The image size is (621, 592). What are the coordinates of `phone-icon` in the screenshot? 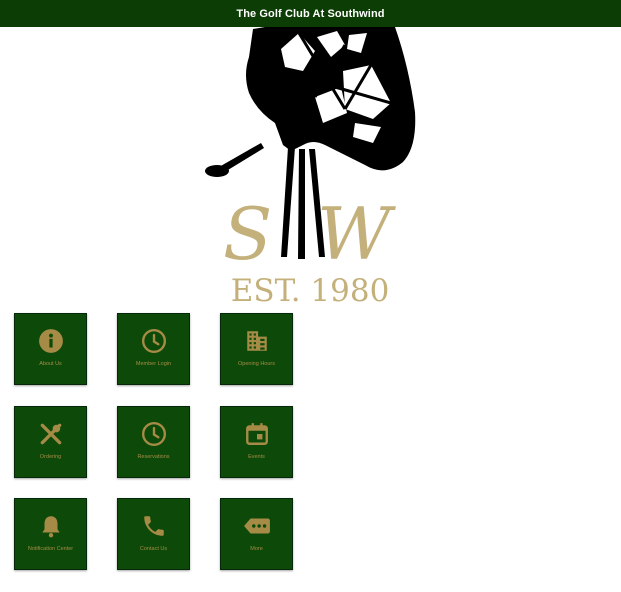 It's located at (154, 526).